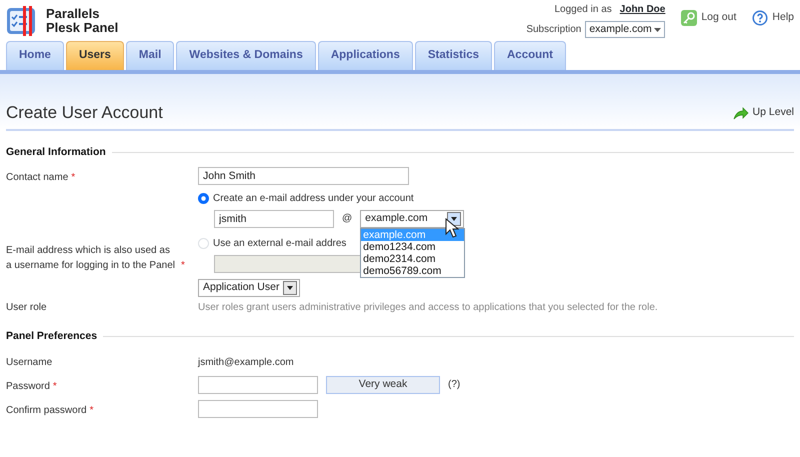  I want to click on tab: Applications, so click(365, 55).